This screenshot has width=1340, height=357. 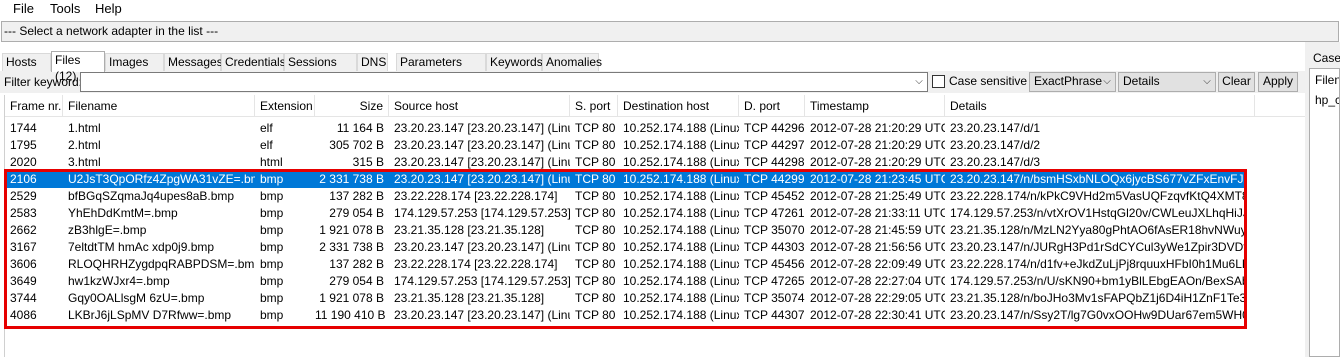 What do you see at coordinates (253, 62) in the screenshot?
I see `tab-credentials: Credentials` at bounding box center [253, 62].